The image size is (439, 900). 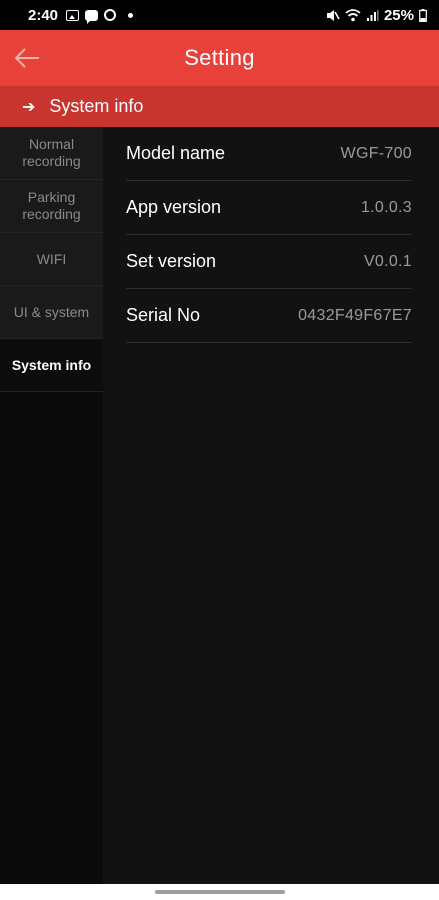 I want to click on wifi-icon, so click(x=353, y=14).